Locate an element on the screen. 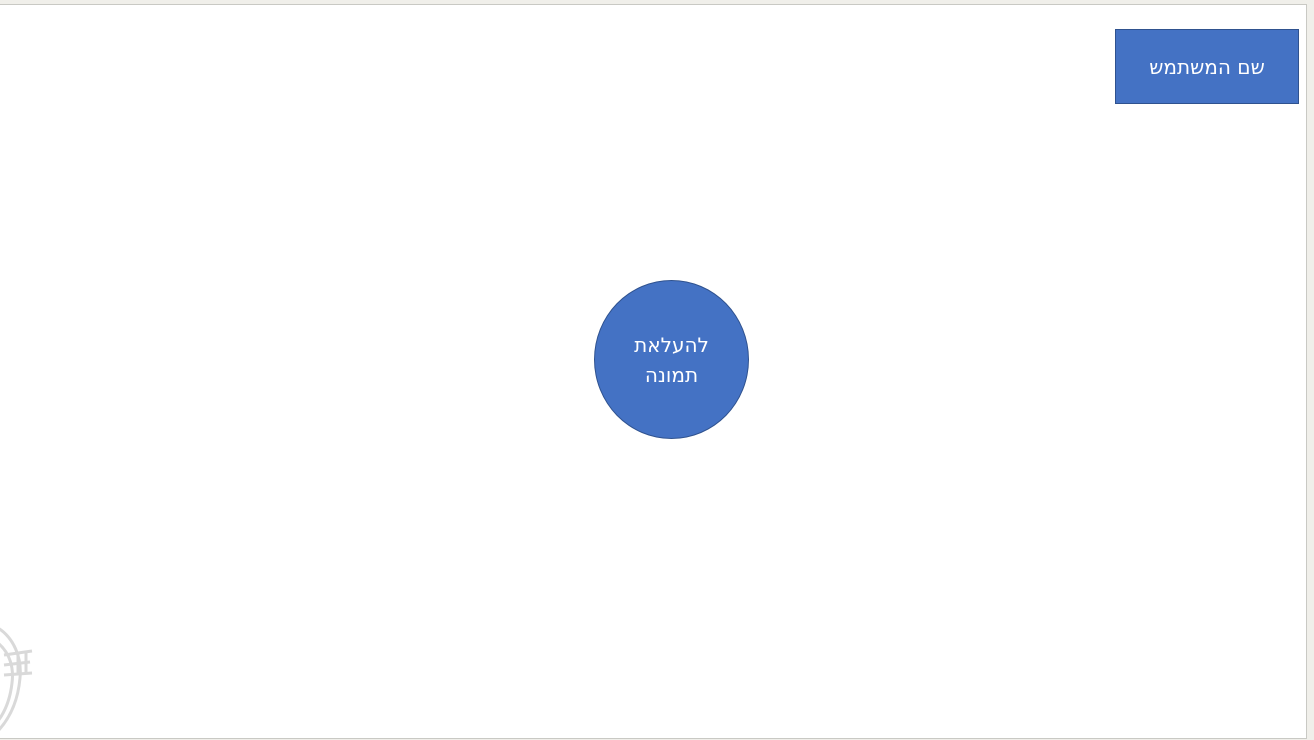 The height and width of the screenshot is (740, 1314). upload-image-button: להעלאת תמונה is located at coordinates (671, 359).